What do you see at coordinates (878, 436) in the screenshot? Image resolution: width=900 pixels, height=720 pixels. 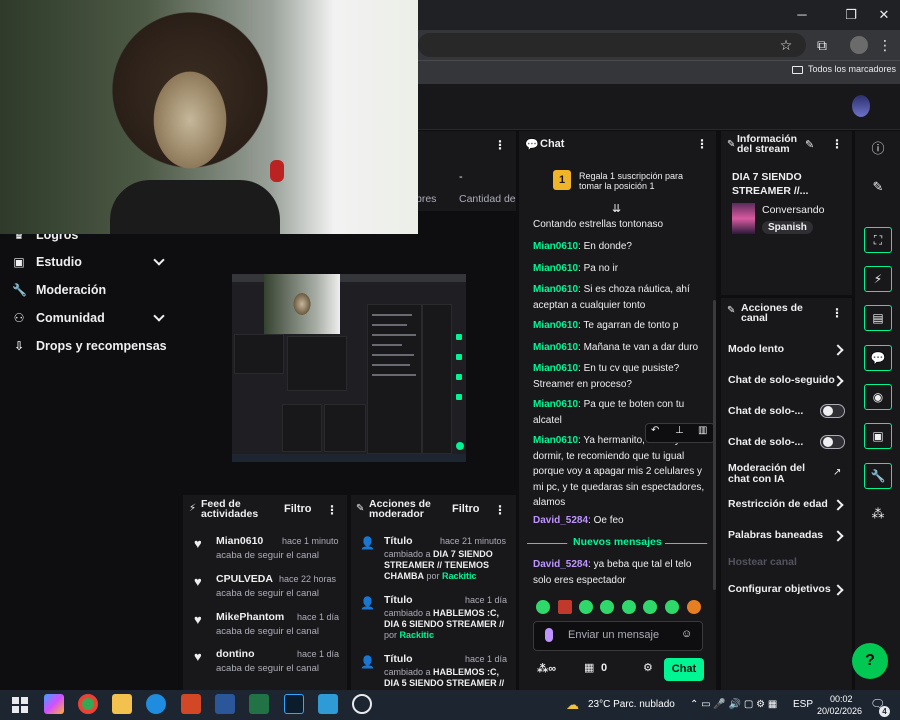 I see `overlay-button: ▣` at bounding box center [878, 436].